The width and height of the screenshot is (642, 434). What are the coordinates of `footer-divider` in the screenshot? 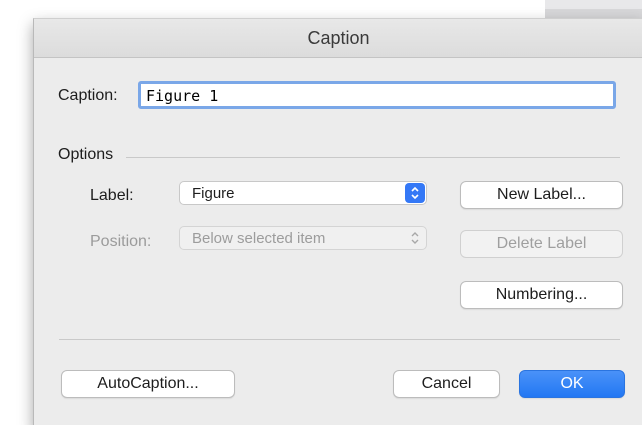 It's located at (339, 339).